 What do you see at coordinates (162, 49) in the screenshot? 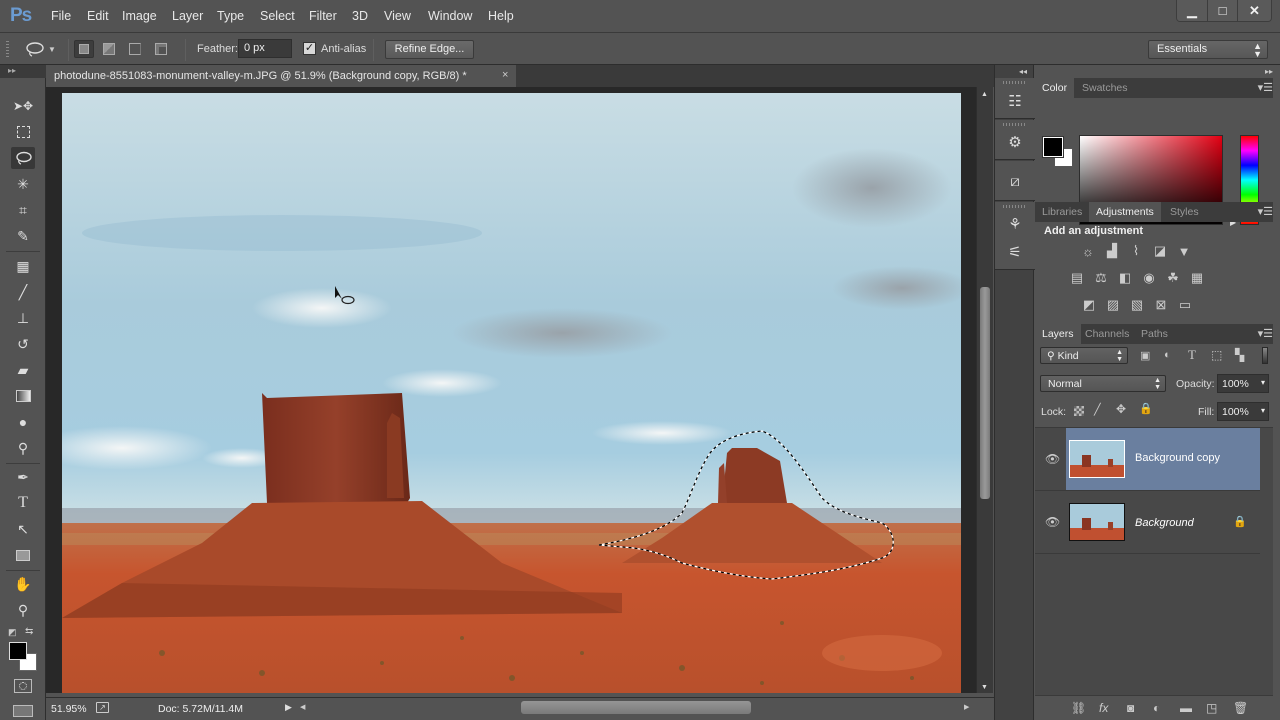
I see `intersect-selection-button` at bounding box center [162, 49].